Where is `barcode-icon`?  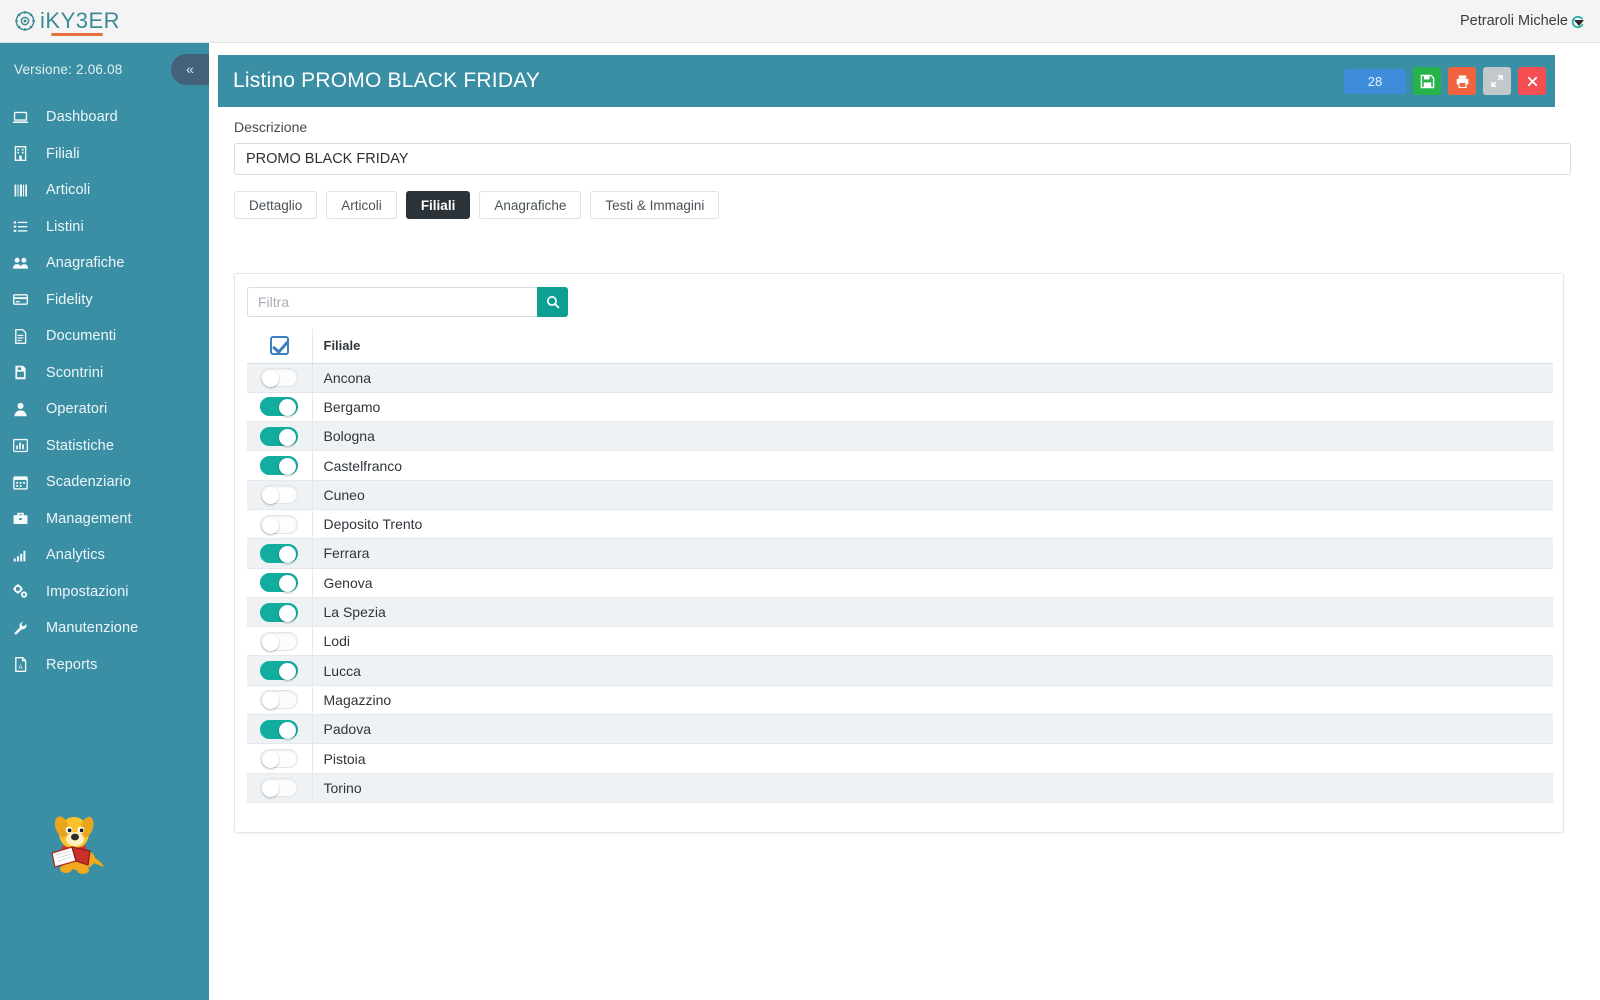 barcode-icon is located at coordinates (26, 190).